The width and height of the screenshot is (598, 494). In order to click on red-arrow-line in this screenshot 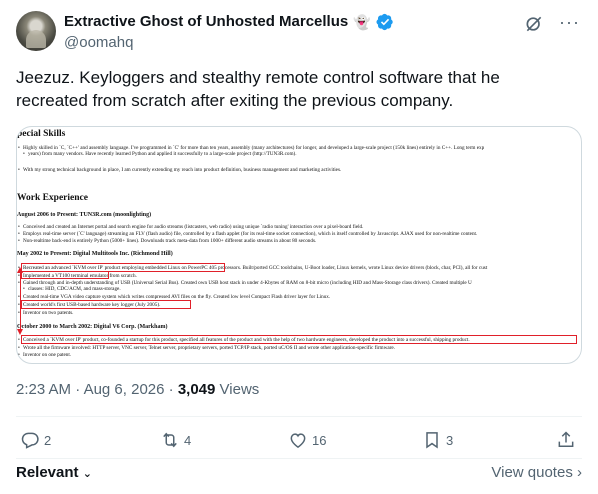, I will do `click(20, 302)`.